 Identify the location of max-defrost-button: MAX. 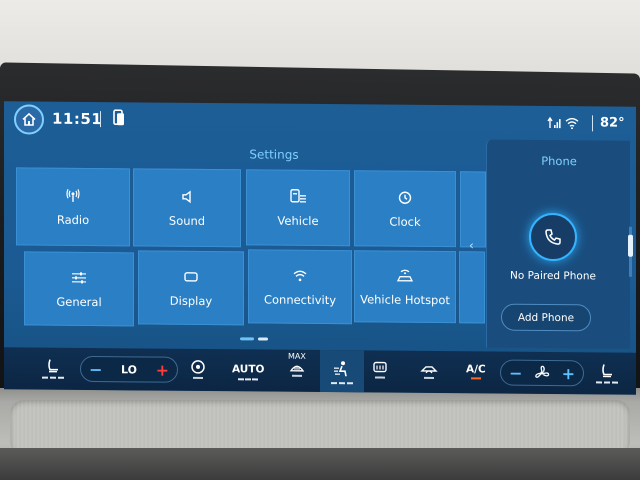
(297, 364).